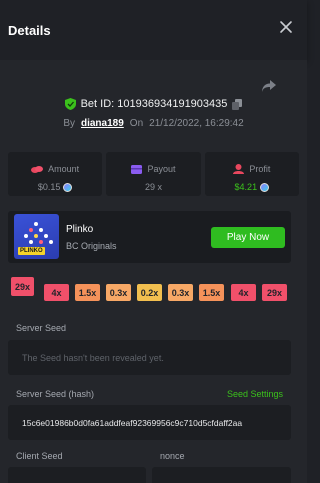 Image resolution: width=320 pixels, height=483 pixels. What do you see at coordinates (70, 104) in the screenshot?
I see `shield-check-icon` at bounding box center [70, 104].